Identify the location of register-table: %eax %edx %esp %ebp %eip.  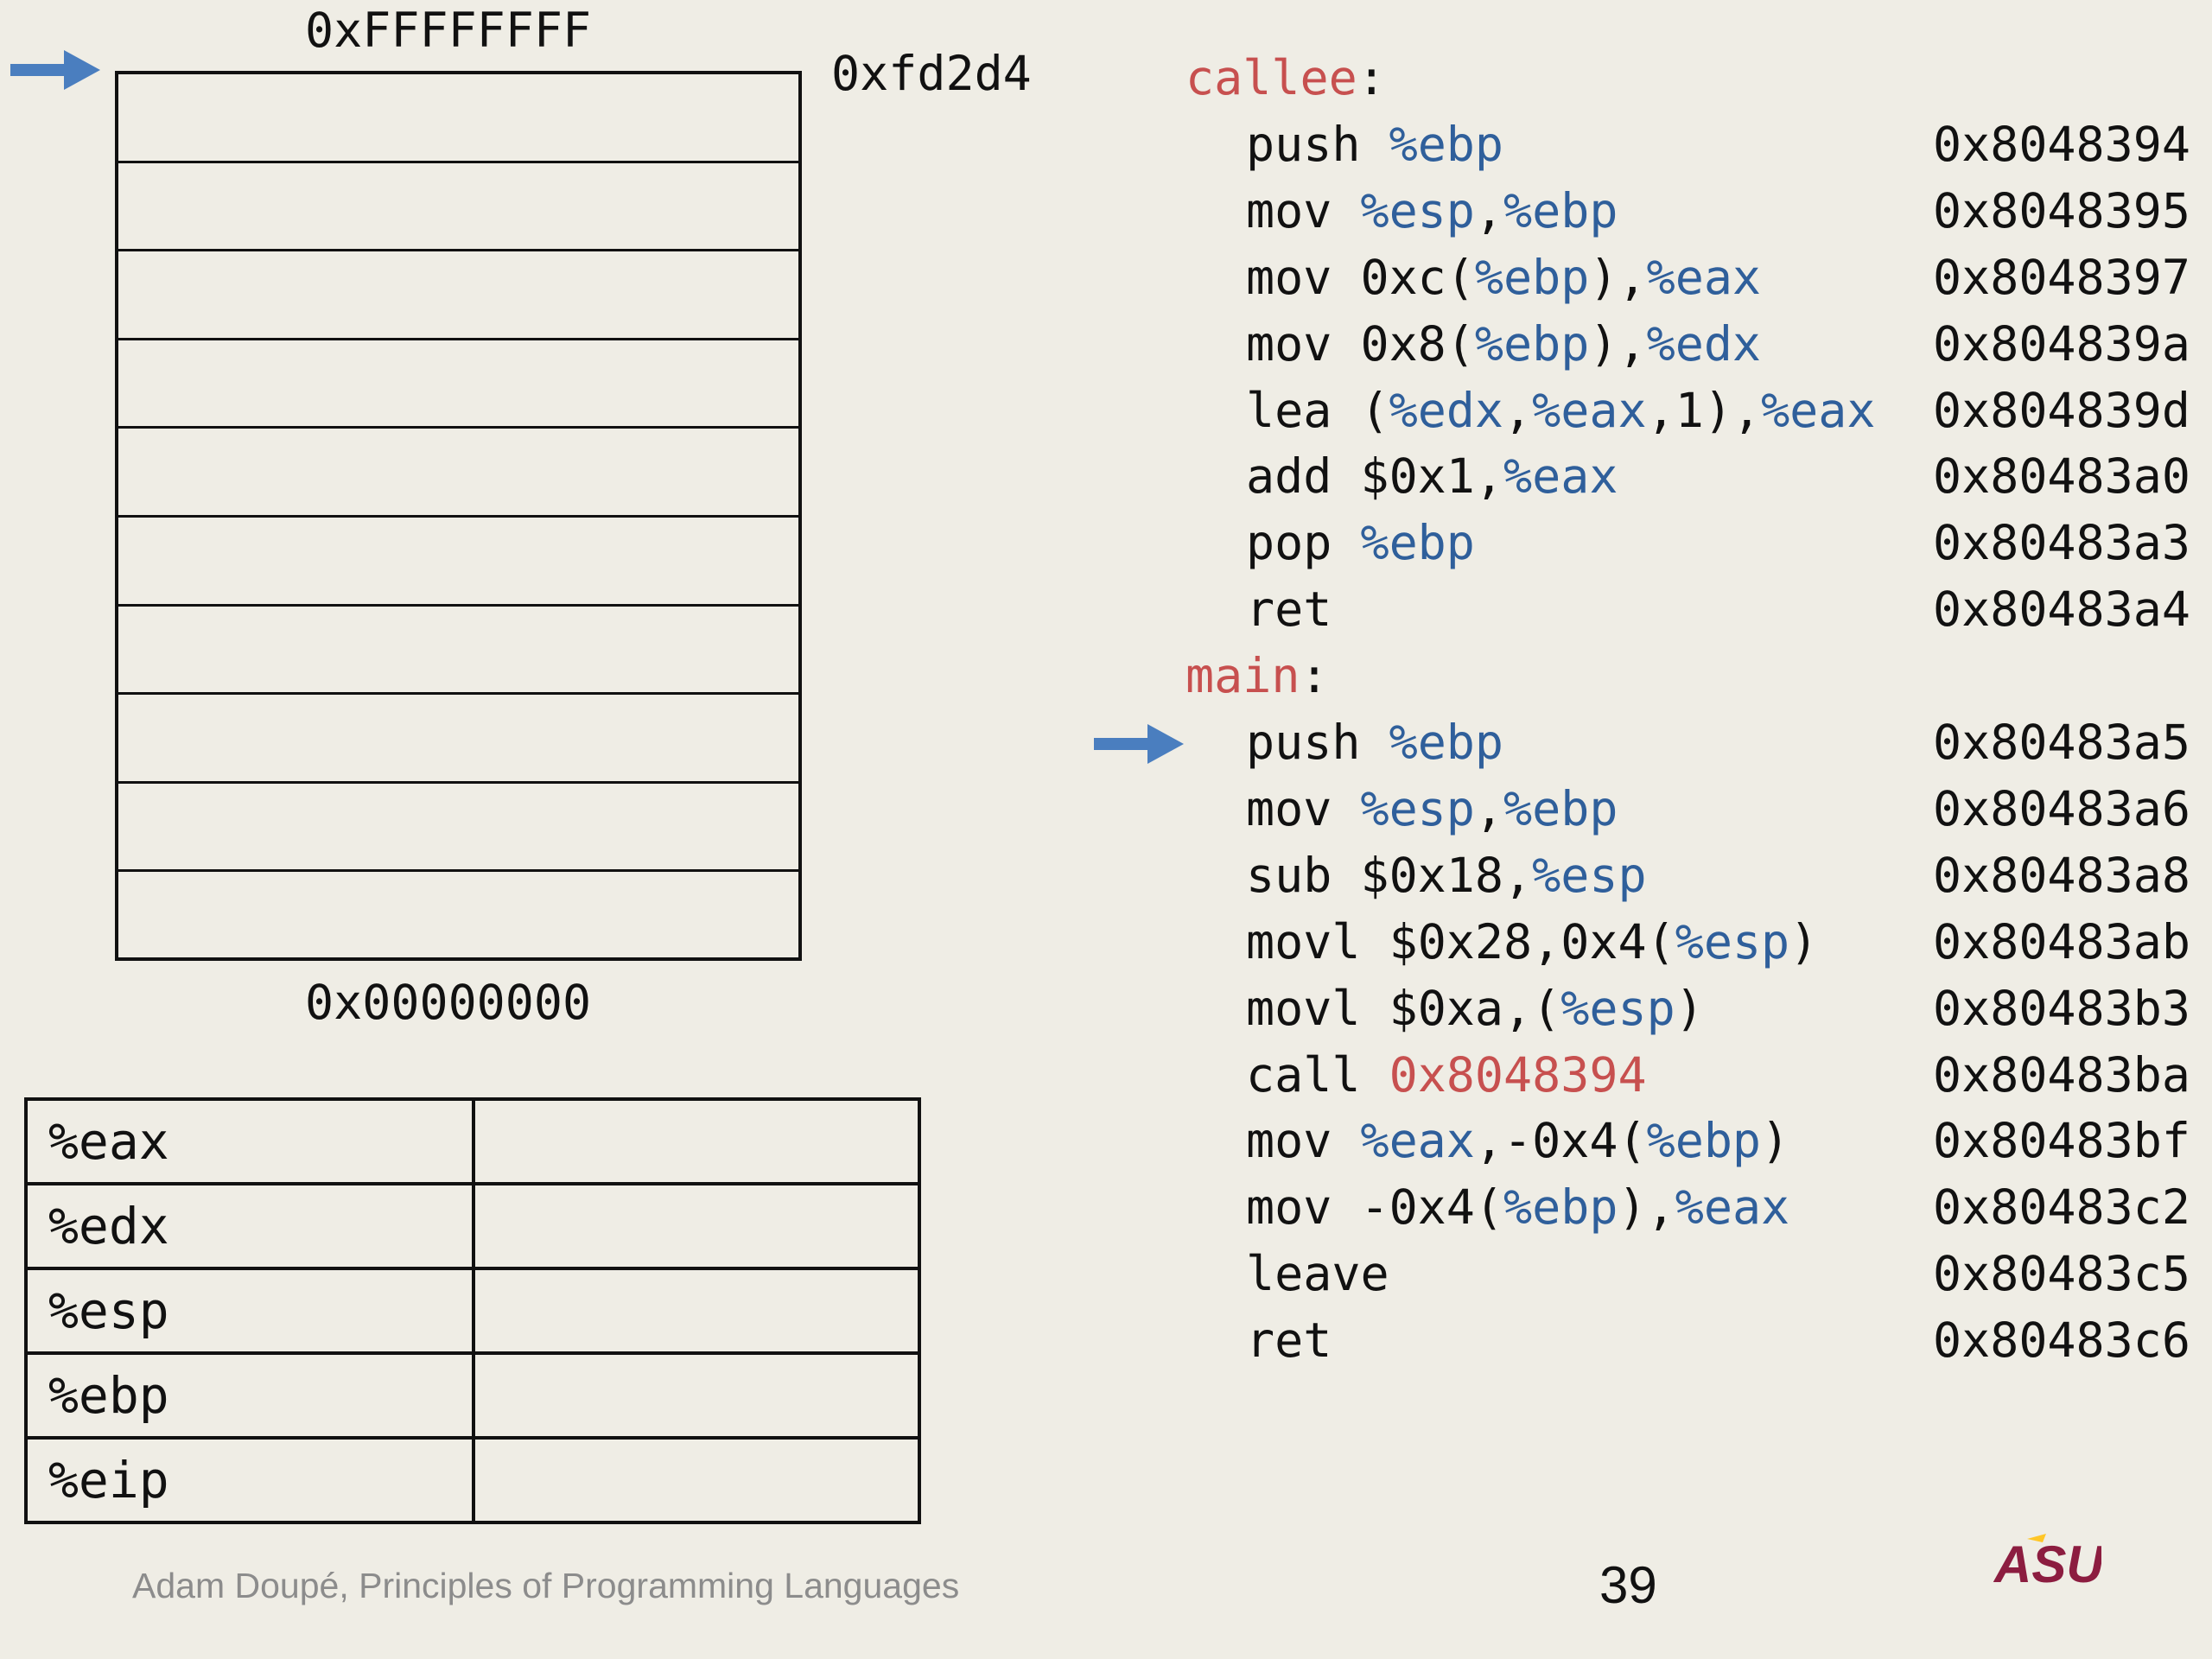
(473, 1310).